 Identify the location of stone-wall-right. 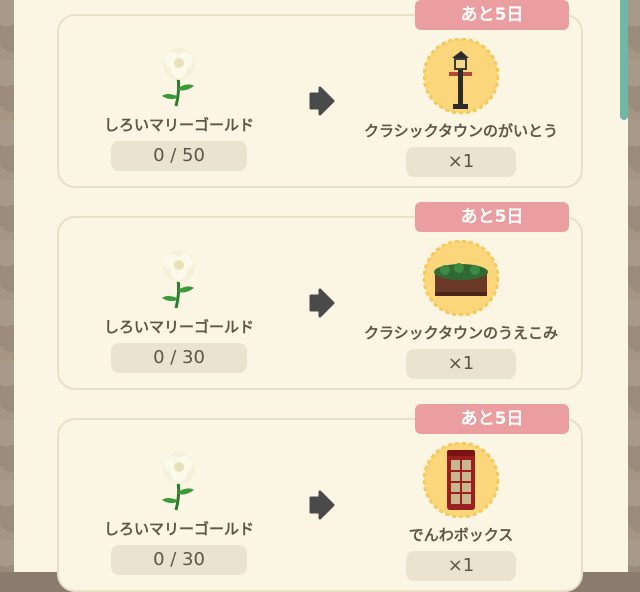
(634, 286).